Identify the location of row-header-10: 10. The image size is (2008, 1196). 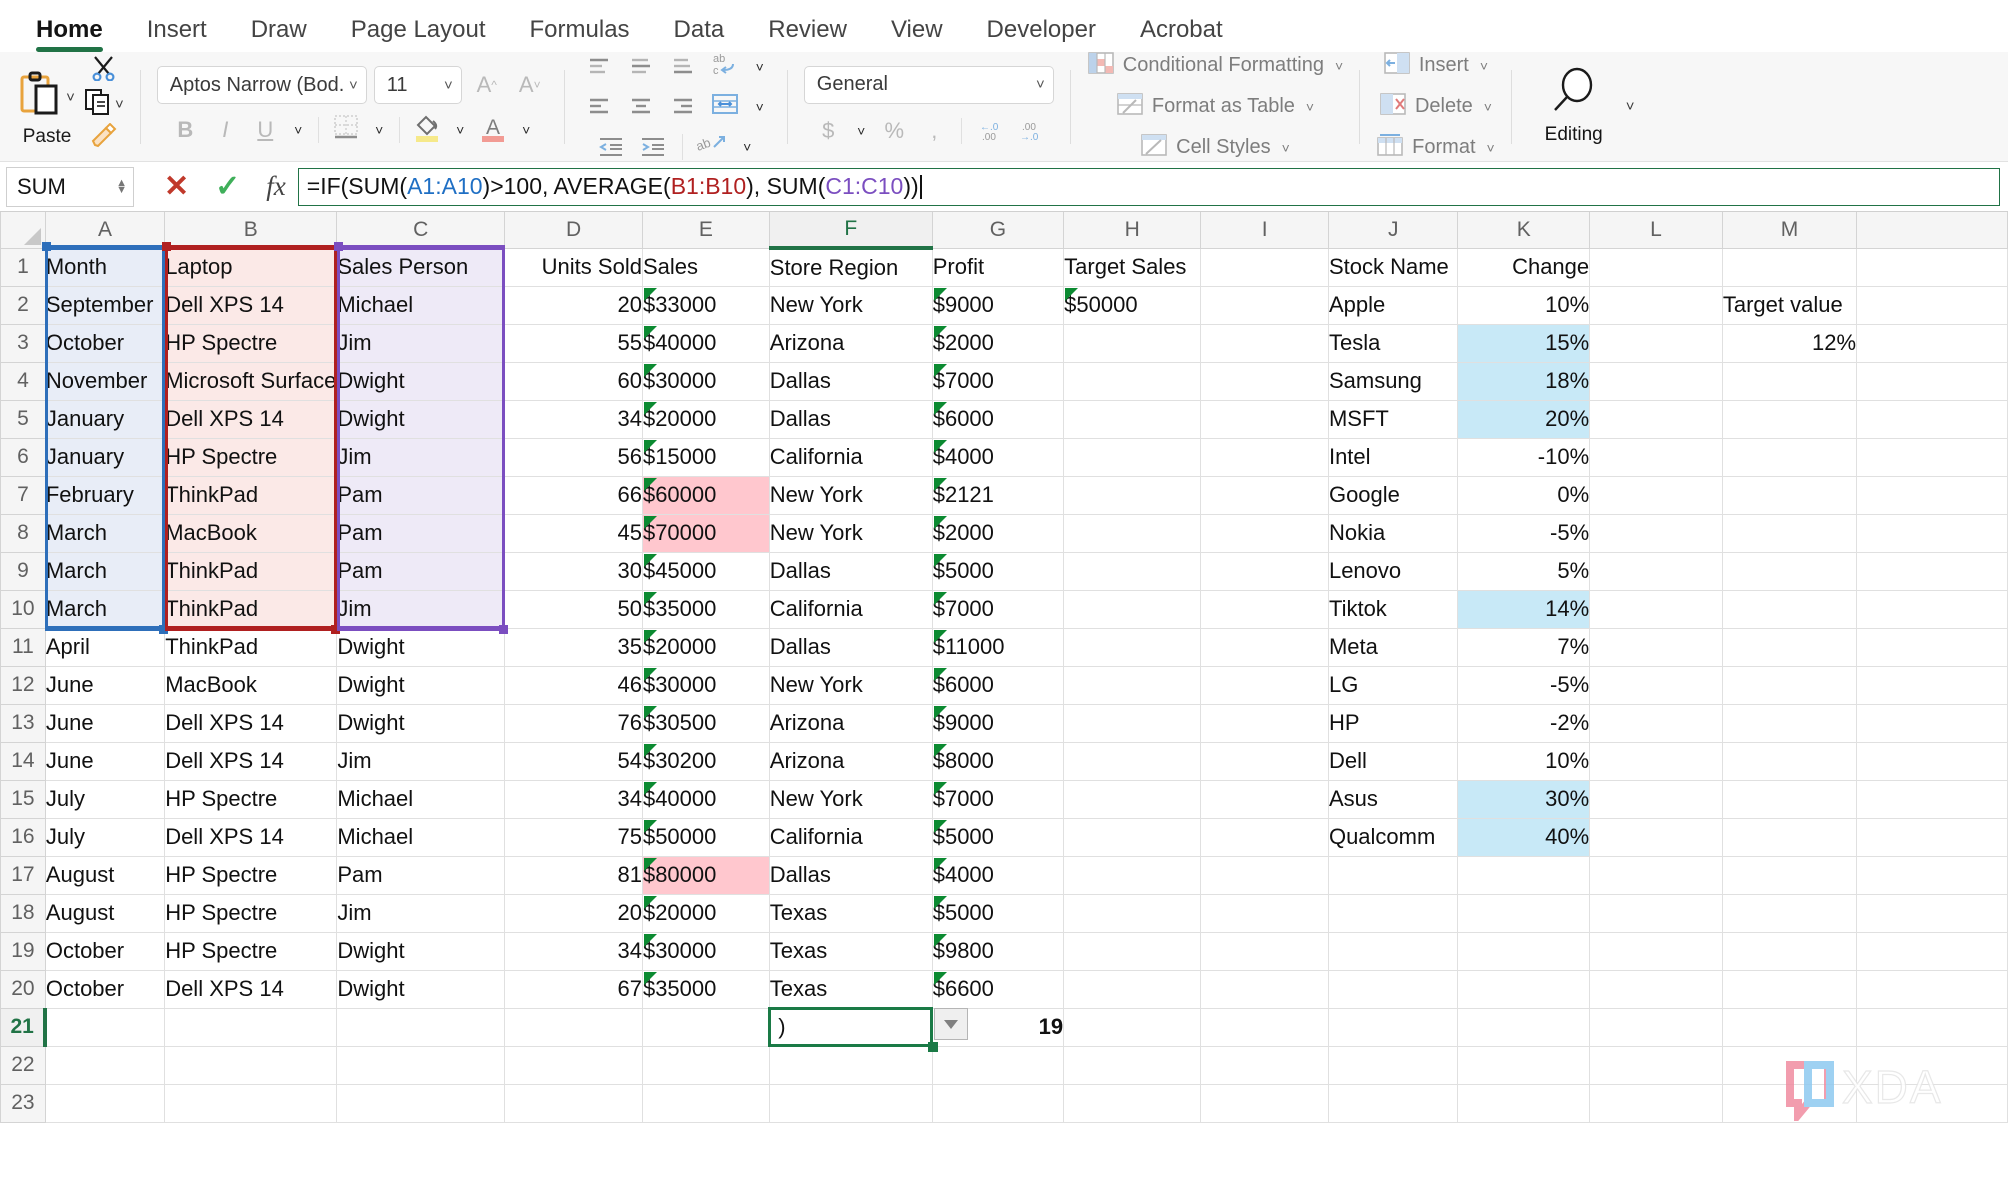
(23, 609).